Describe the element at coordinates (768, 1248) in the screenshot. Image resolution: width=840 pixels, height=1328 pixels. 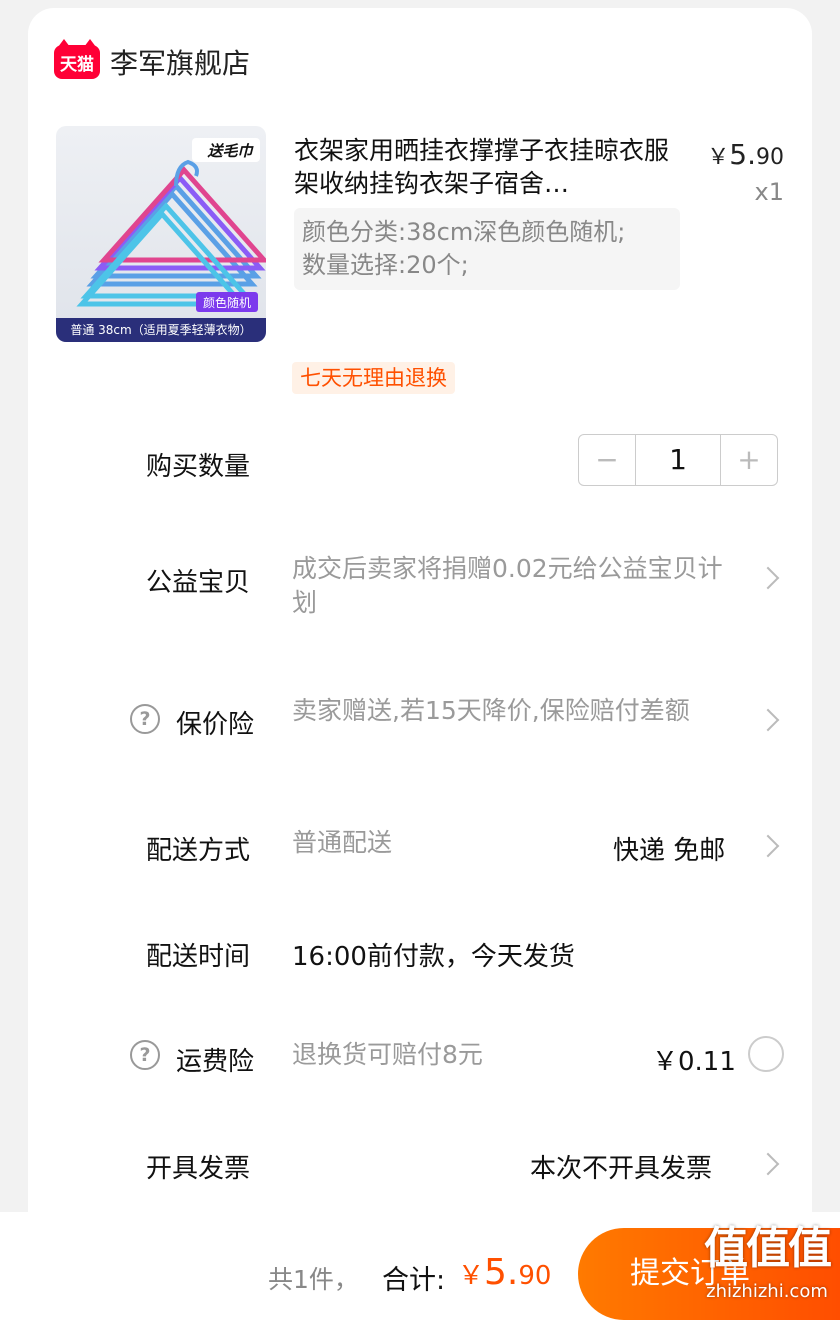
I see `watermark-logo: 值值值` at that location.